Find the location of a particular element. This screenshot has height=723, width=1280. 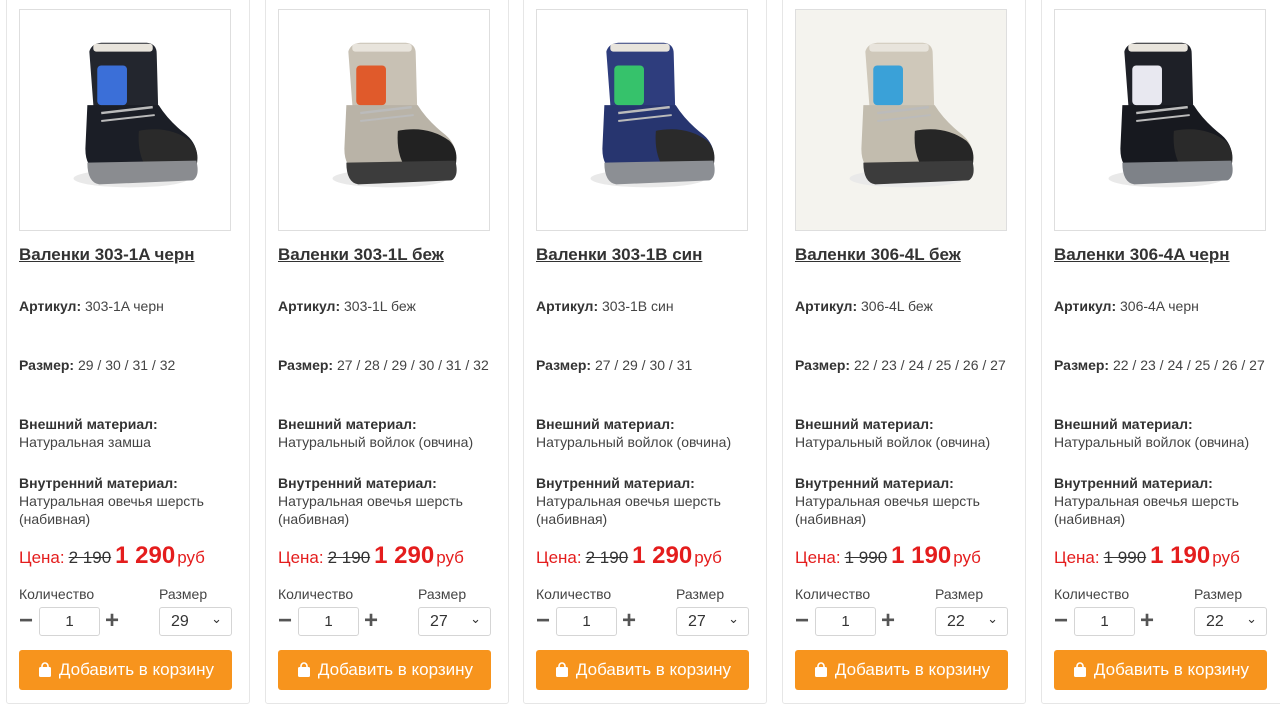

sizes-value: 27 / 29 / 30 / 31 is located at coordinates (643, 365).